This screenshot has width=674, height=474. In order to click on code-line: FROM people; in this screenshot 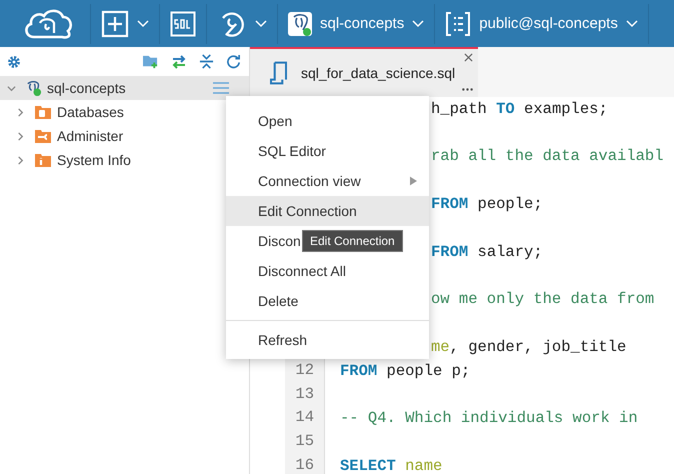, I will do `click(487, 204)`.